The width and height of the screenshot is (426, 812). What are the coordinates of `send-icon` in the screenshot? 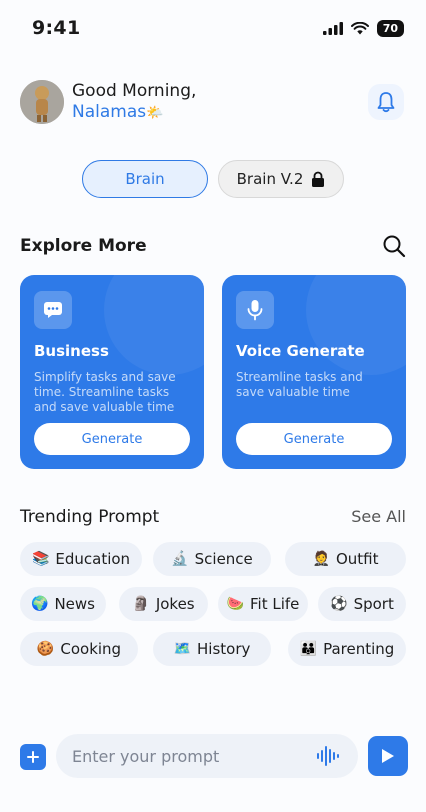 It's located at (388, 756).